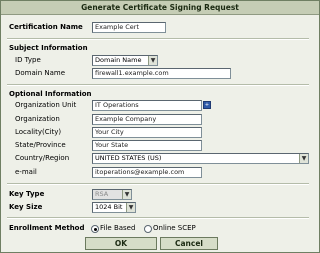  Describe the element at coordinates (40, 145) in the screenshot. I see `state-label: State/Province` at that location.